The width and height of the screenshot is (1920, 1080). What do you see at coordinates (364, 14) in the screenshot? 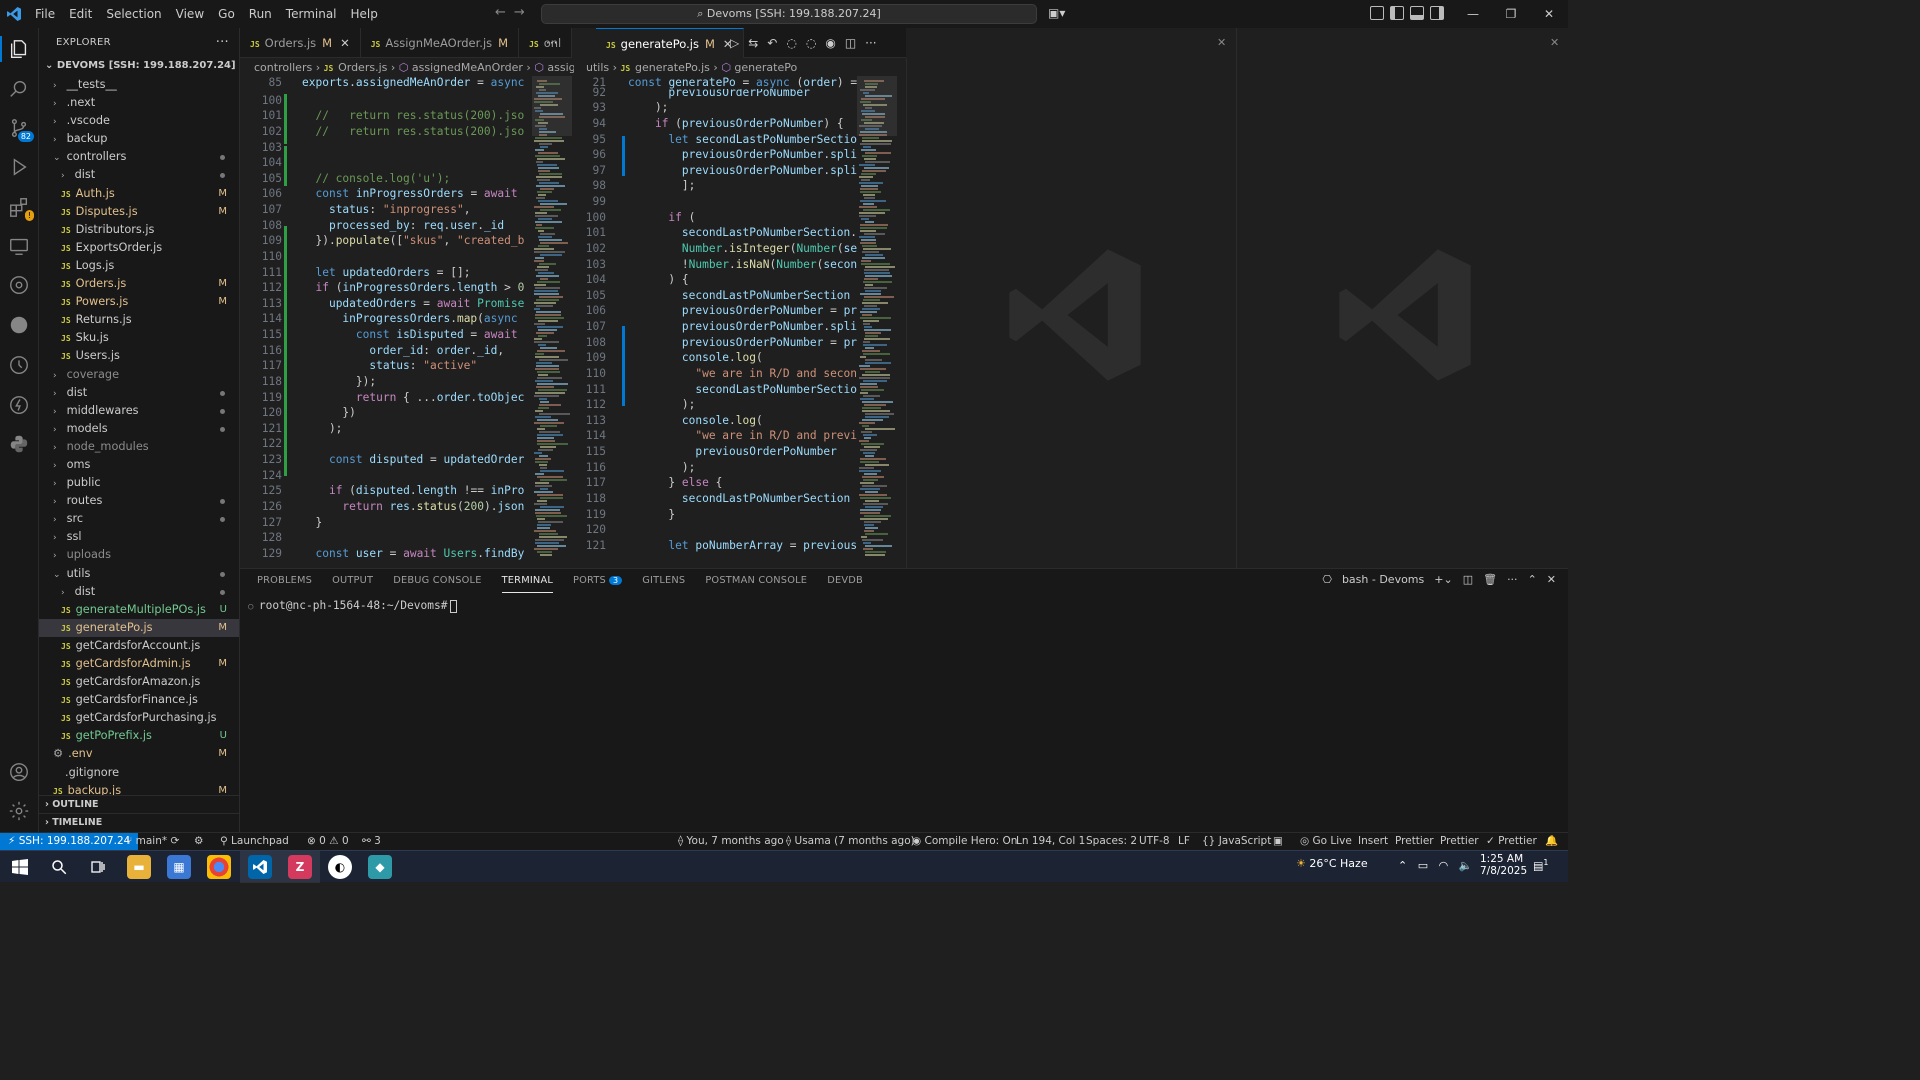
I see `menu-item-help: Help` at bounding box center [364, 14].